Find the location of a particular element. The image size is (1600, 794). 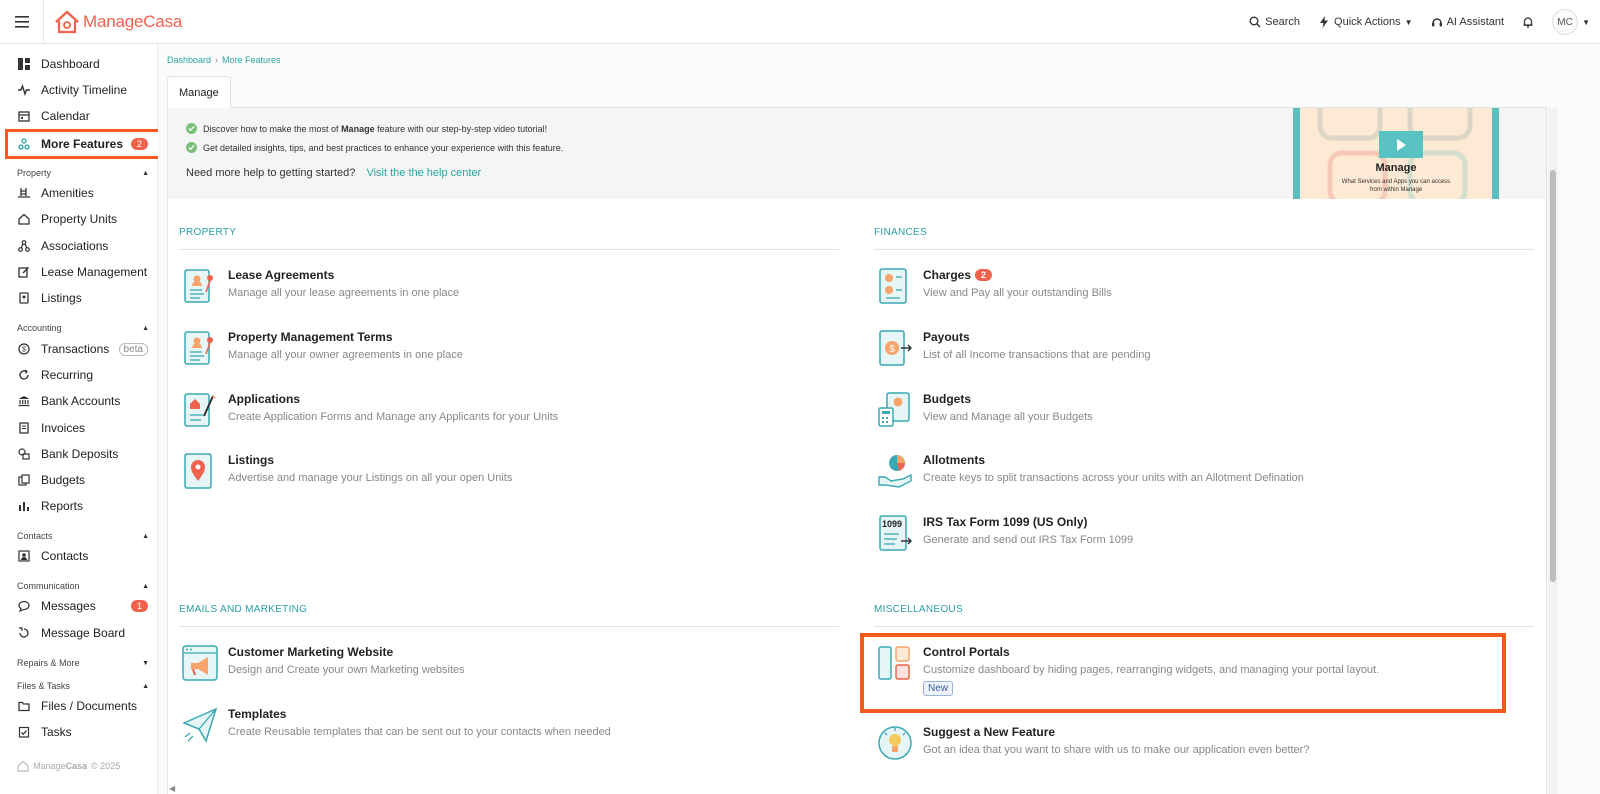

tab-manage: Manage is located at coordinates (199, 92).